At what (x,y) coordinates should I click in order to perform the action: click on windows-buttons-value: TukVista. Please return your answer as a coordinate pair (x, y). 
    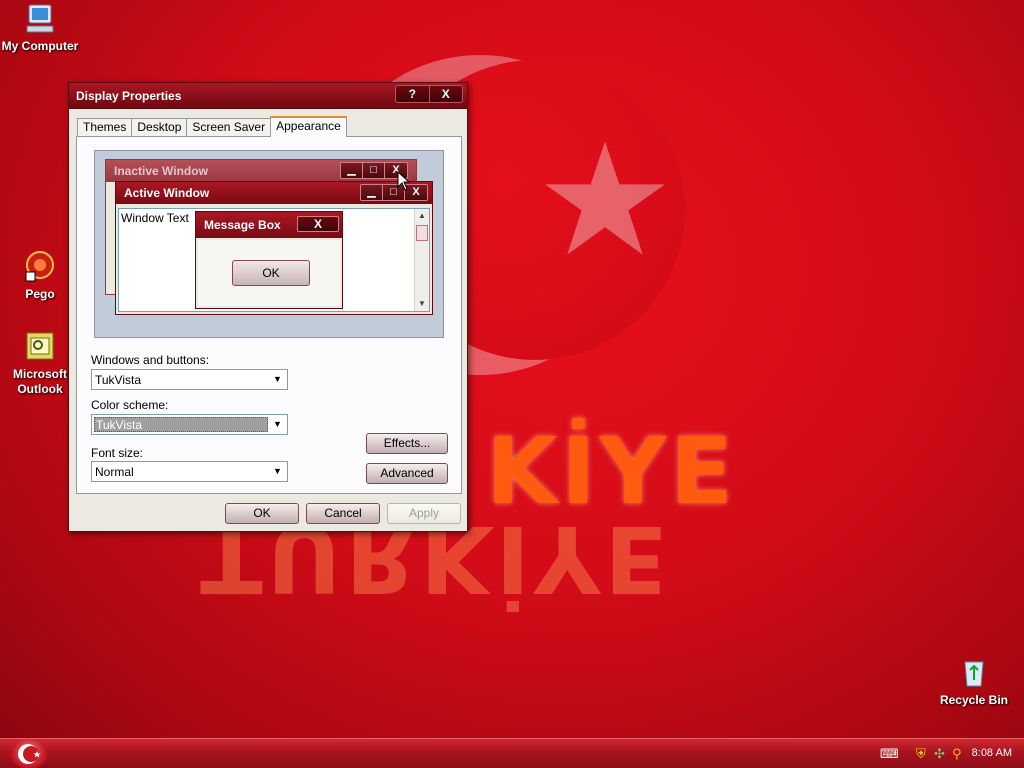
    Looking at the image, I should click on (118, 380).